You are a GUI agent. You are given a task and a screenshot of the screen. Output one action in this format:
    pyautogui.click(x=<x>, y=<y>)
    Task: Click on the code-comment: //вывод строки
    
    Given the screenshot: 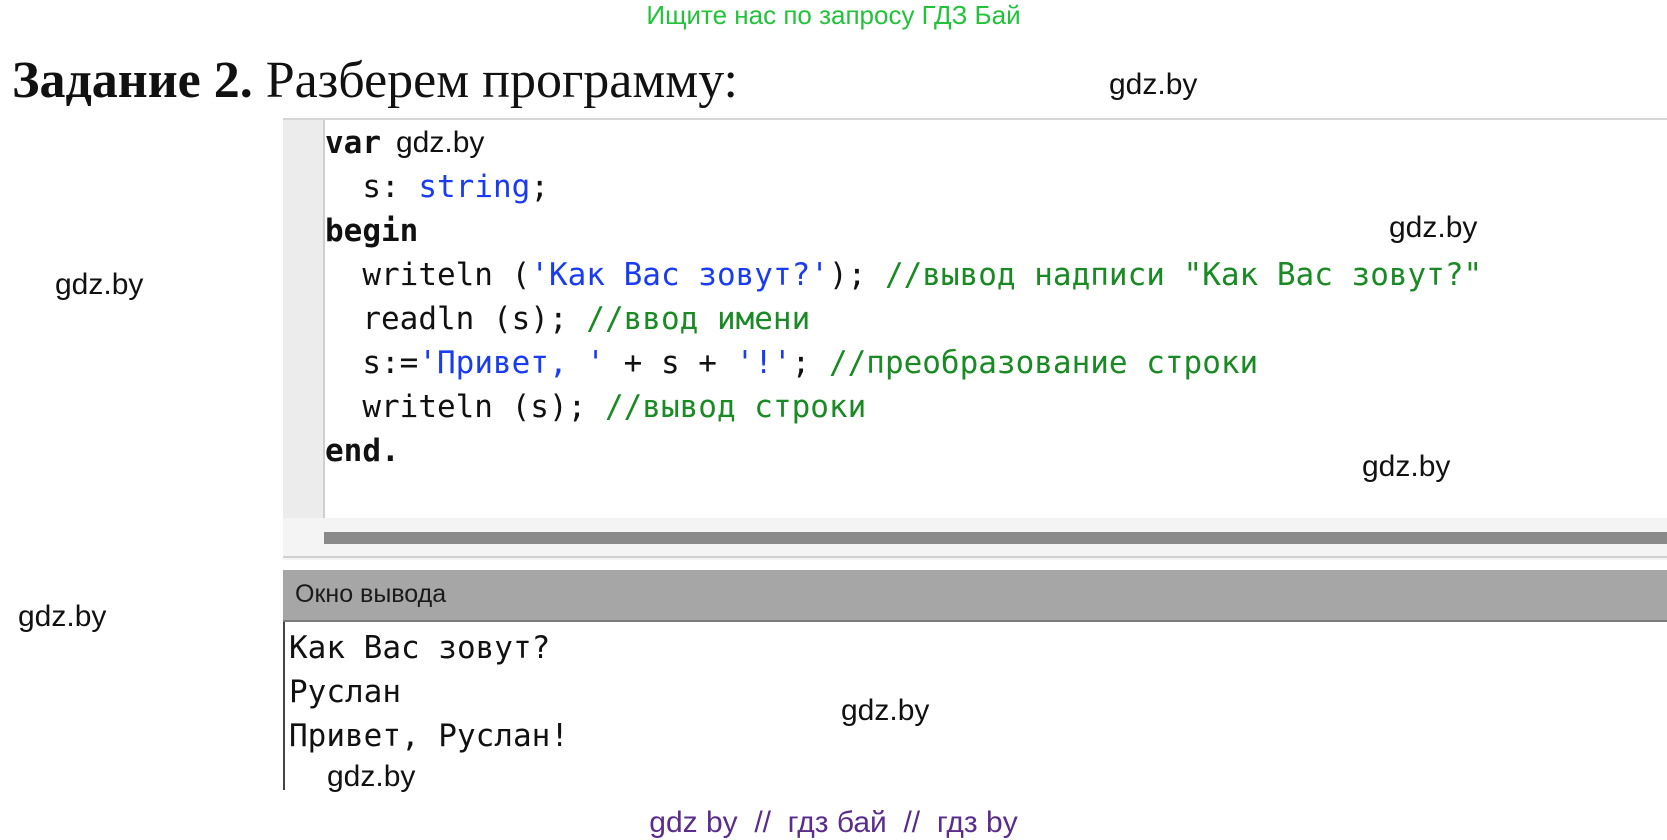 What is the action you would take?
    pyautogui.click(x=735, y=407)
    